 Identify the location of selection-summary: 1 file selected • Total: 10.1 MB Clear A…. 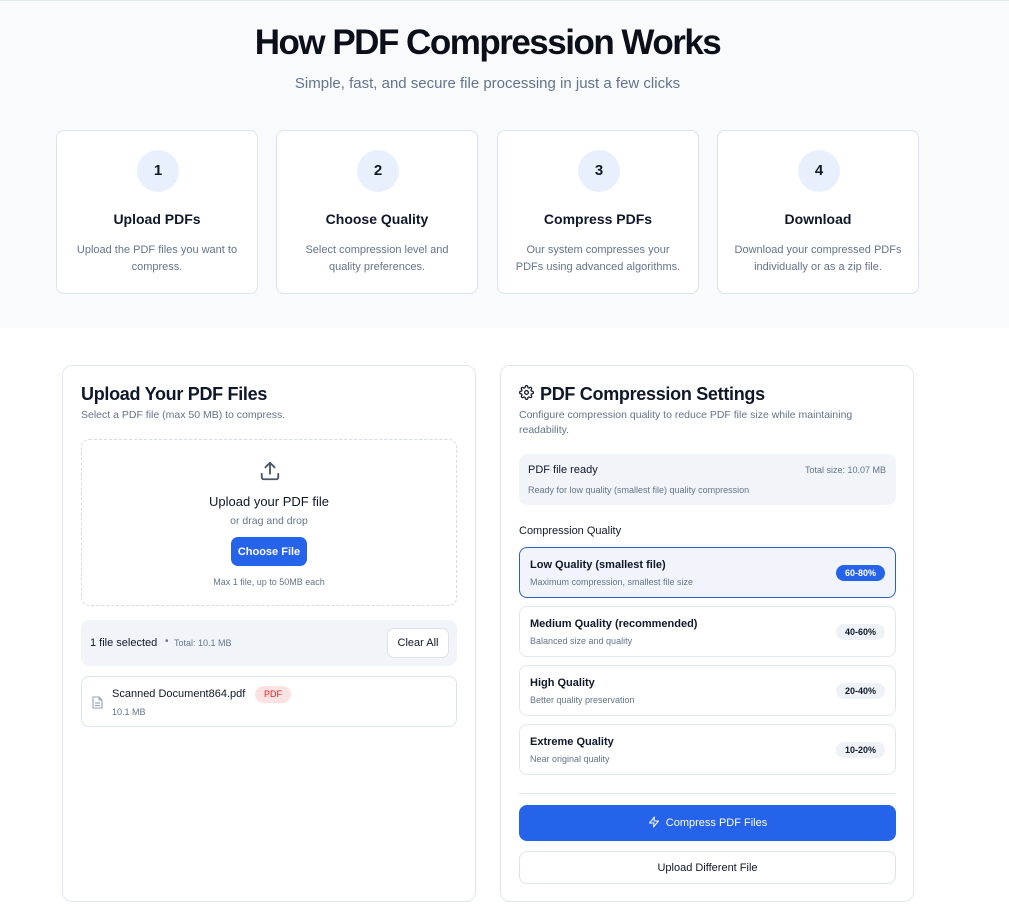
(269, 643).